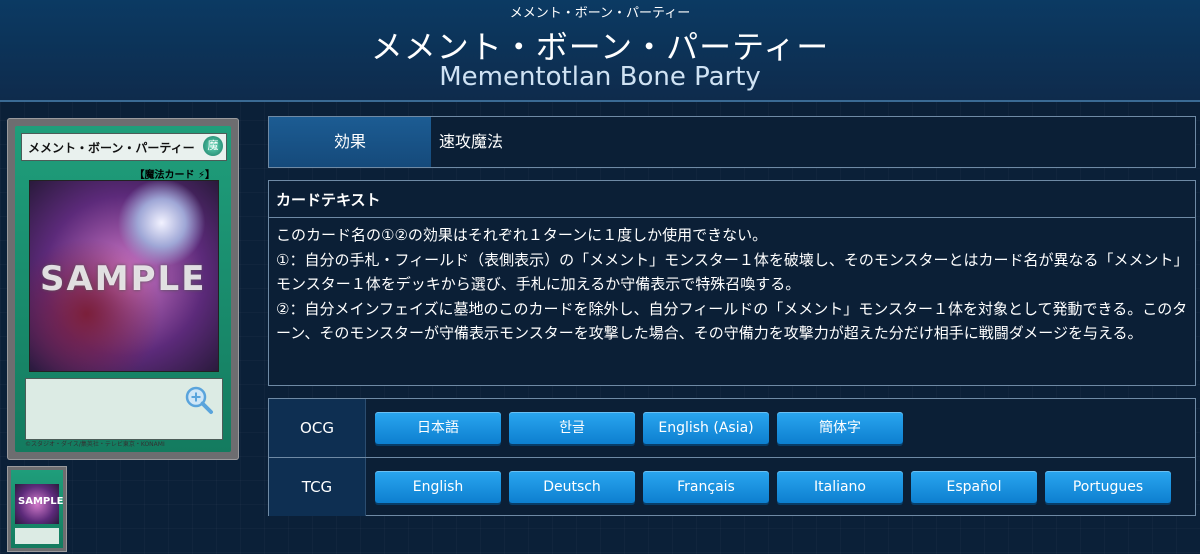 The width and height of the screenshot is (1200, 554). What do you see at coordinates (1108, 487) in the screenshot?
I see `tcg-lang-button-portuguese: Portugues` at bounding box center [1108, 487].